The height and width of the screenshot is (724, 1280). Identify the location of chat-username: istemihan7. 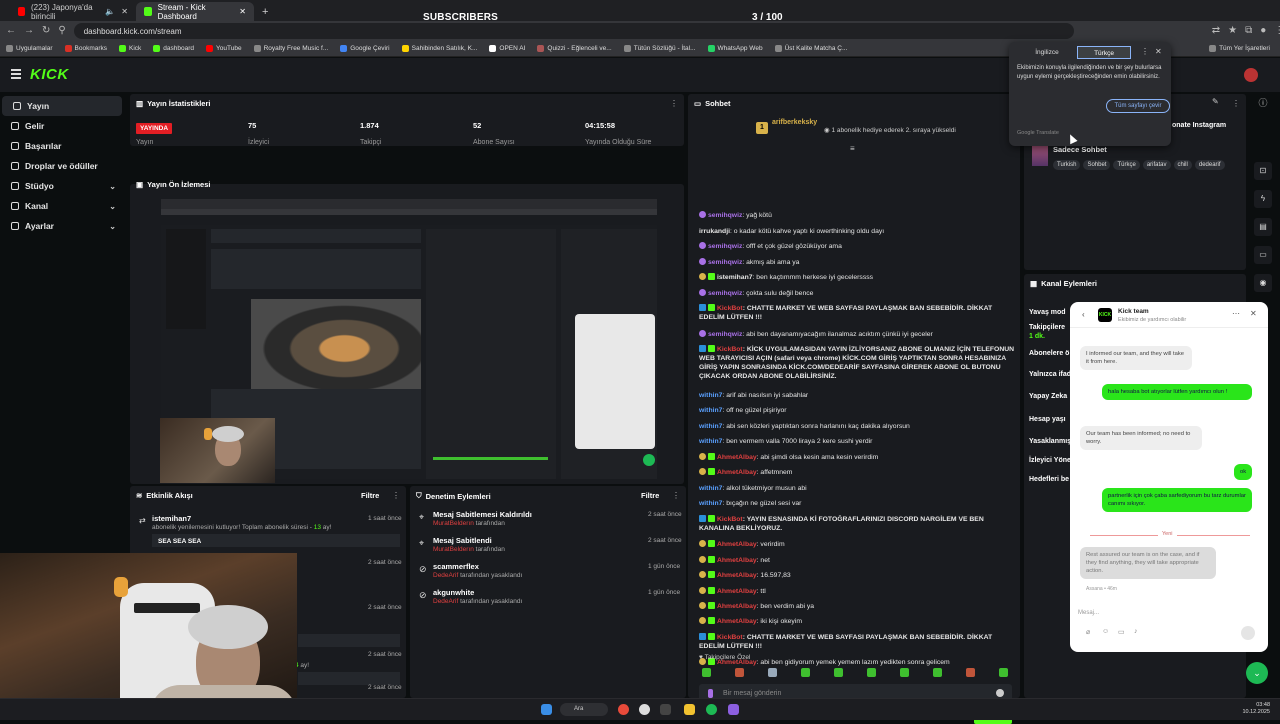
(735, 277).